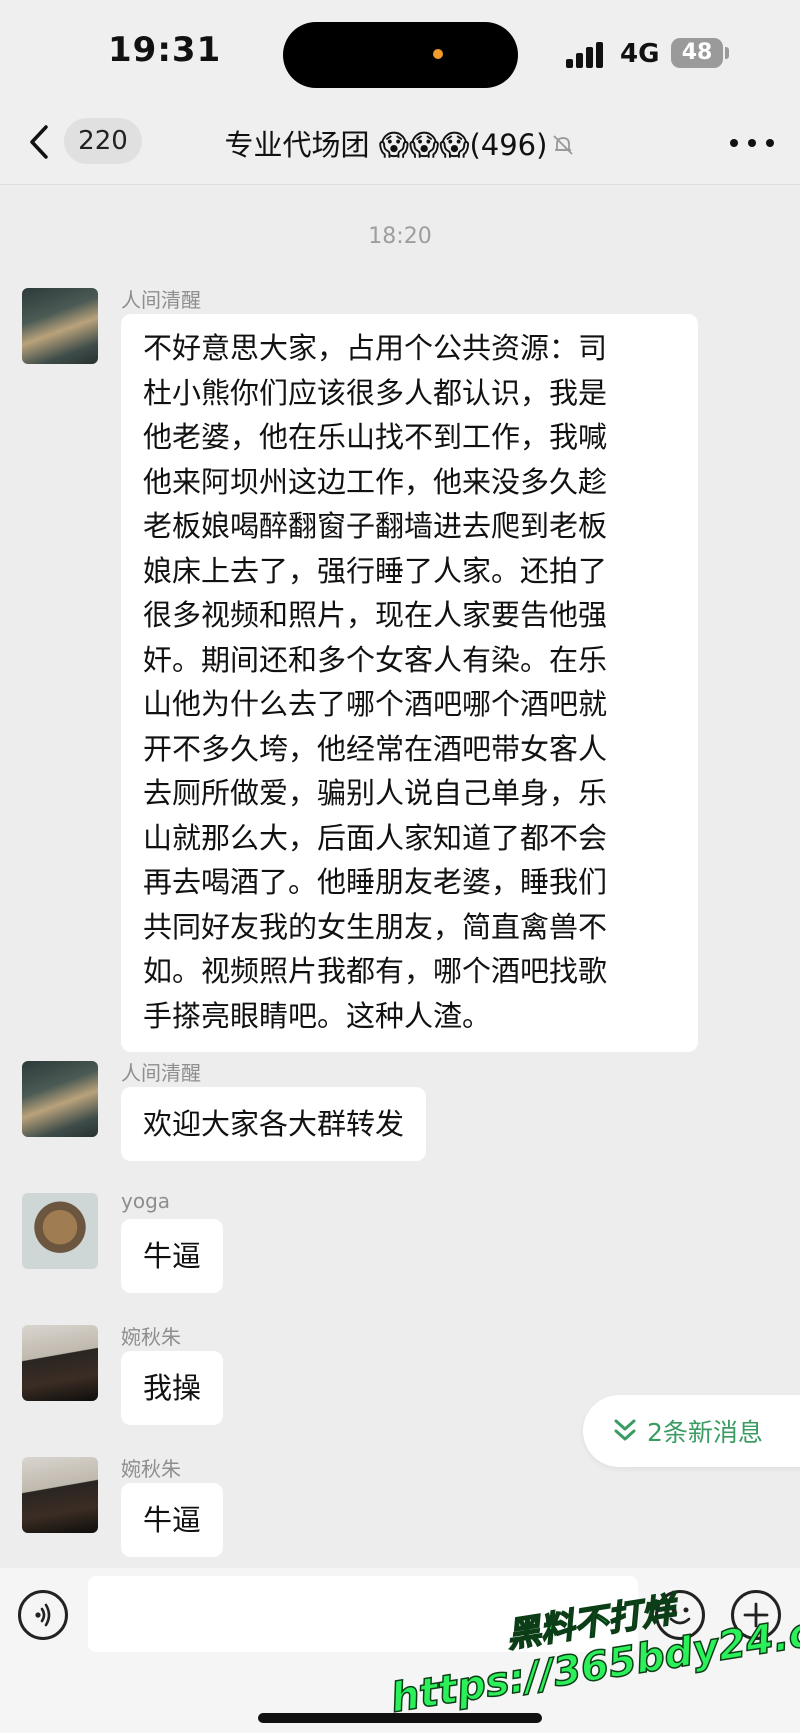 The height and width of the screenshot is (1733, 800). Describe the element at coordinates (375, 481) in the screenshot. I see `message-line: 他来阿坝州这边工作，他来没多久趁` at that location.